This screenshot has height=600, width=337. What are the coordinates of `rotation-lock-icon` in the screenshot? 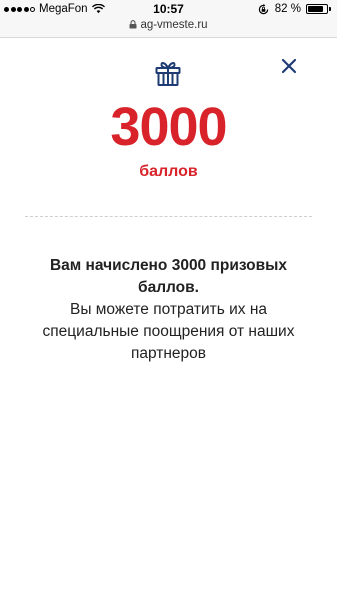 It's located at (263, 8).